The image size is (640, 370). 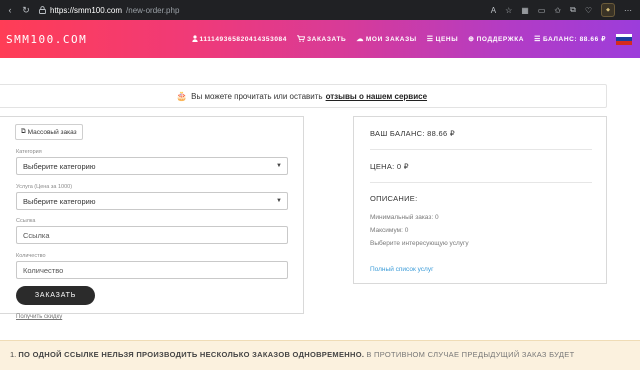 What do you see at coordinates (152, 166) in the screenshot?
I see `category-select: Выберите категорию ▼` at bounding box center [152, 166].